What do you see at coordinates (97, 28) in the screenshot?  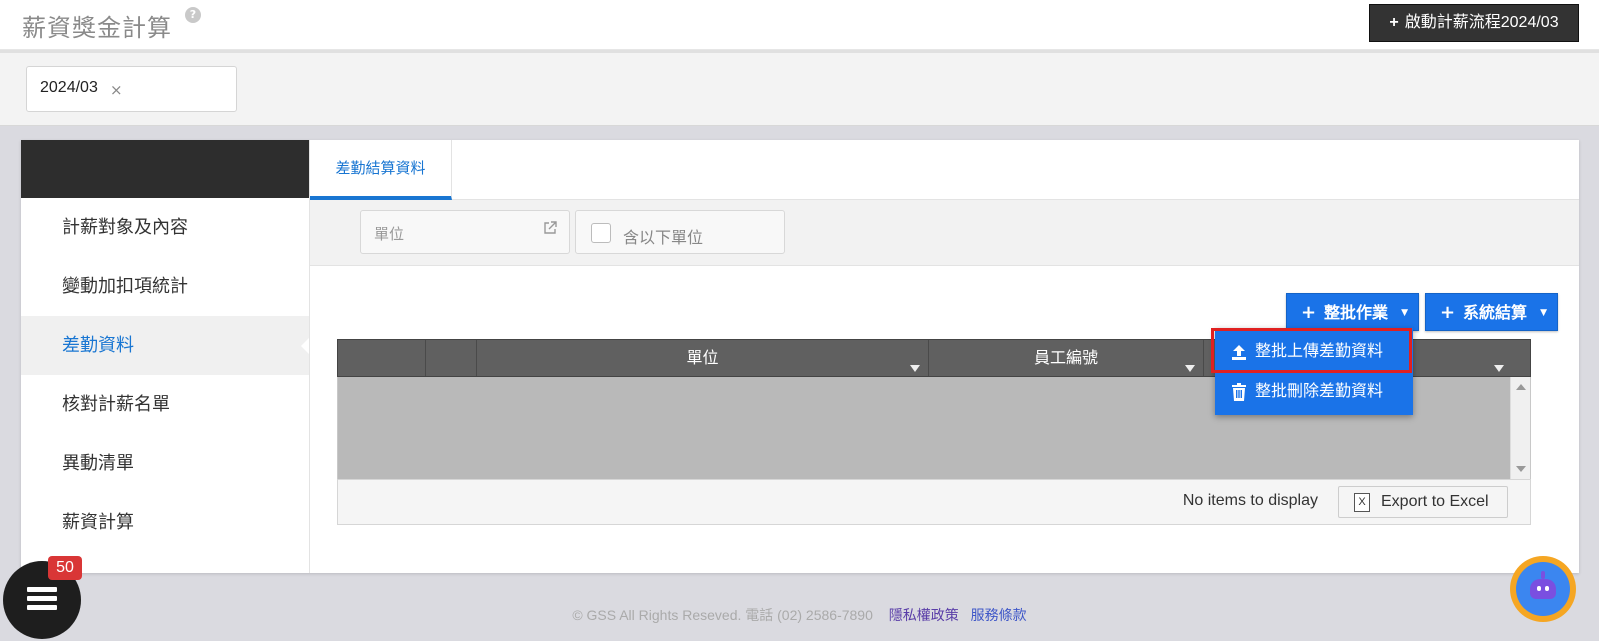 I see `page-title: 薪資獎金計算` at bounding box center [97, 28].